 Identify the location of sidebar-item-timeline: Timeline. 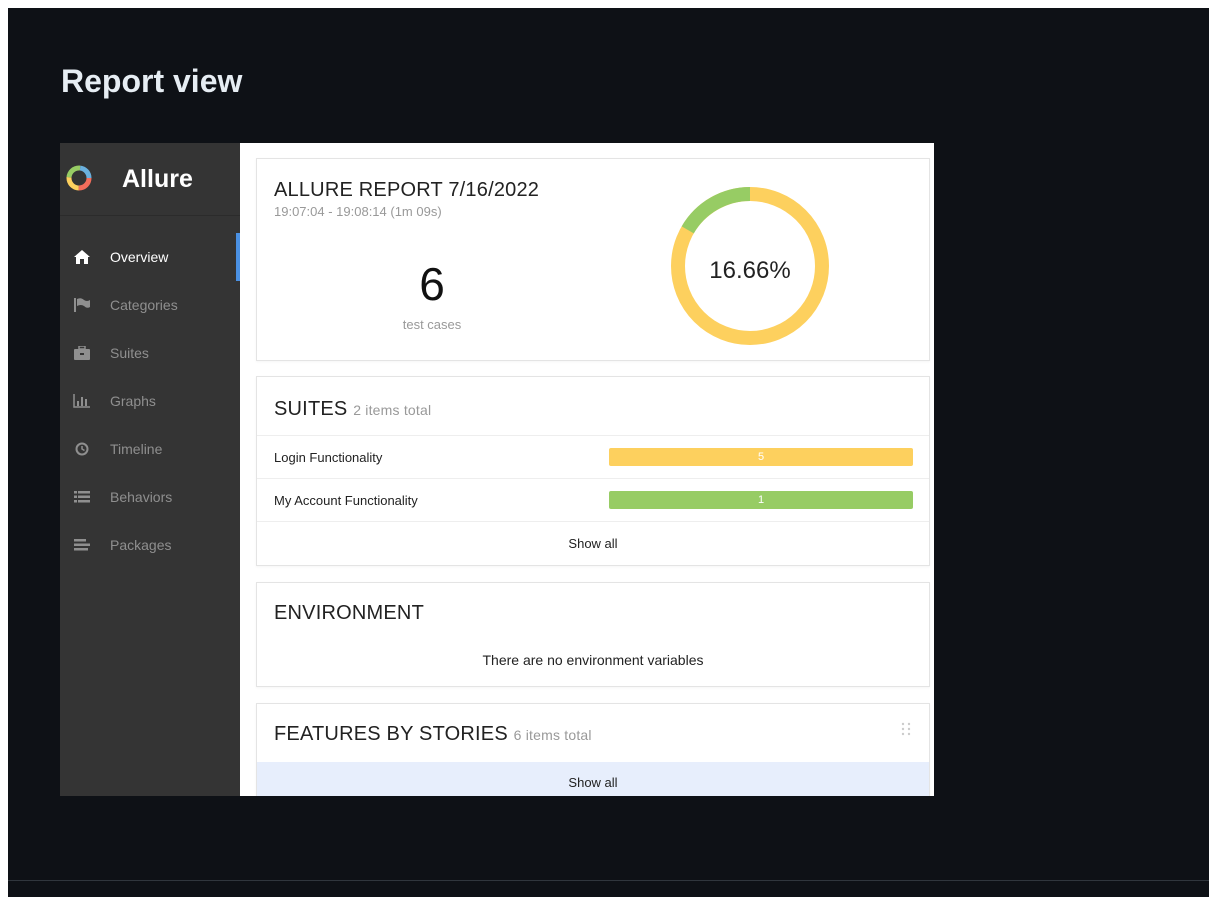
(150, 449).